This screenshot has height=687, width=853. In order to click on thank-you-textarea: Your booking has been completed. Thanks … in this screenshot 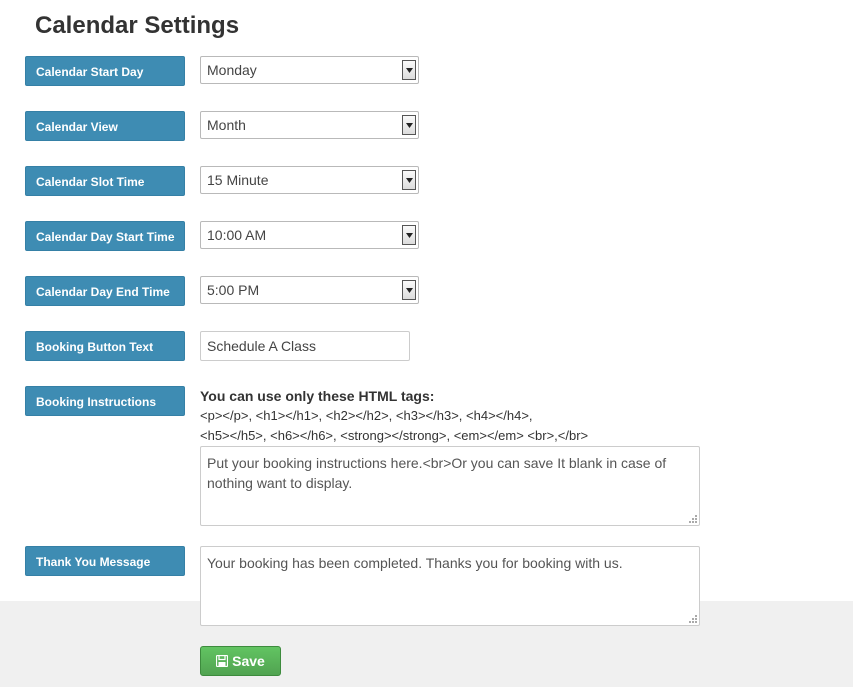, I will do `click(450, 586)`.